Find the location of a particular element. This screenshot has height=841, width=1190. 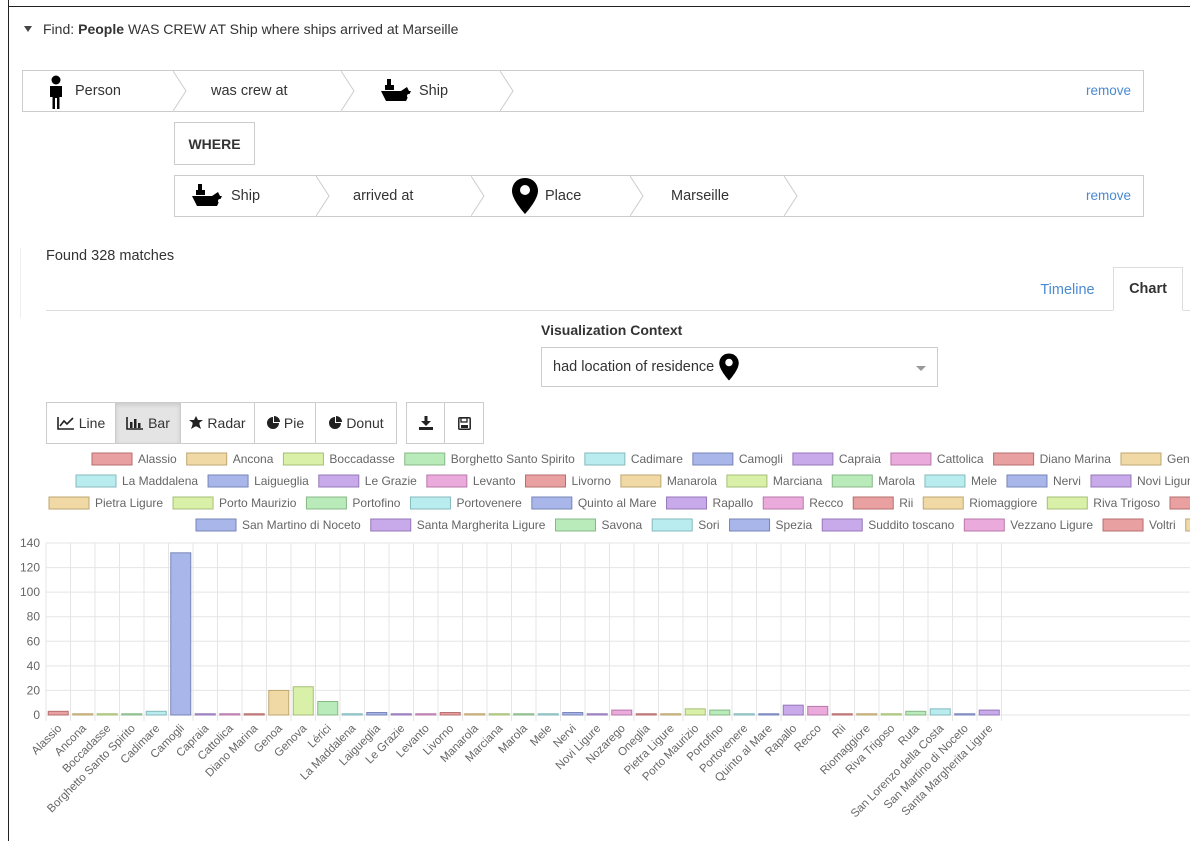

bar-chart-button: Bar is located at coordinates (148, 423).